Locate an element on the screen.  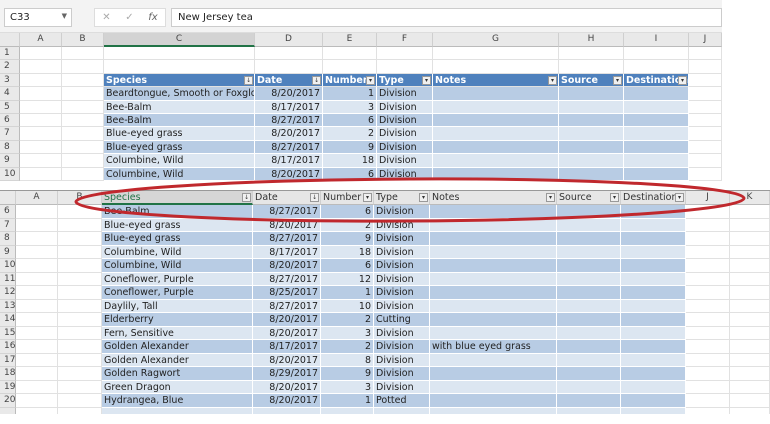
annotation-oval is located at coordinates (410, 200).